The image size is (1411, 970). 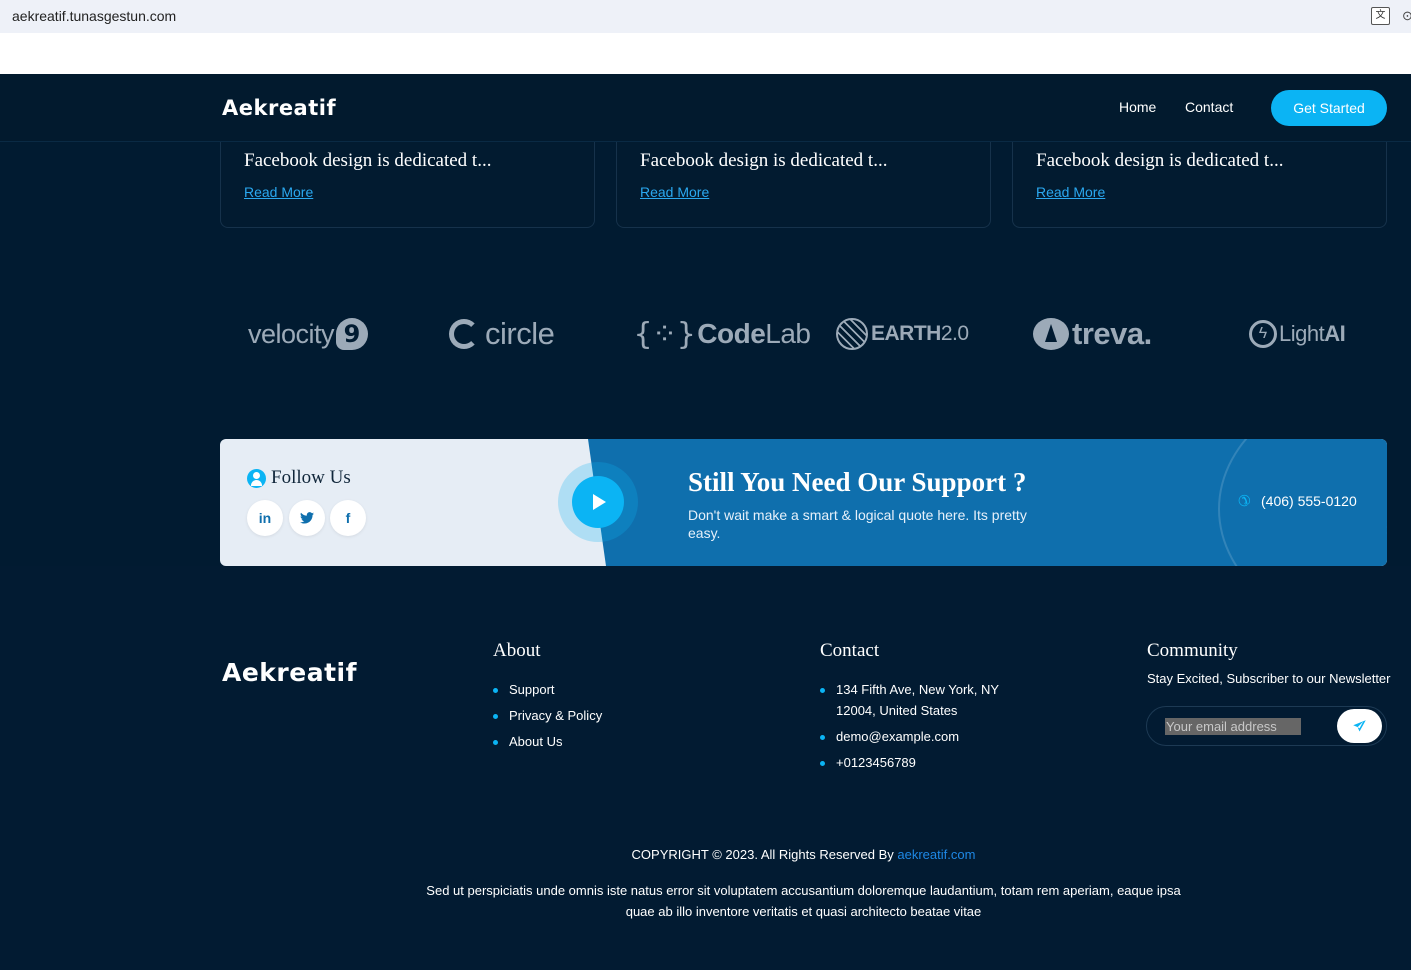 I want to click on decorative-dots, so click(x=1382, y=529).